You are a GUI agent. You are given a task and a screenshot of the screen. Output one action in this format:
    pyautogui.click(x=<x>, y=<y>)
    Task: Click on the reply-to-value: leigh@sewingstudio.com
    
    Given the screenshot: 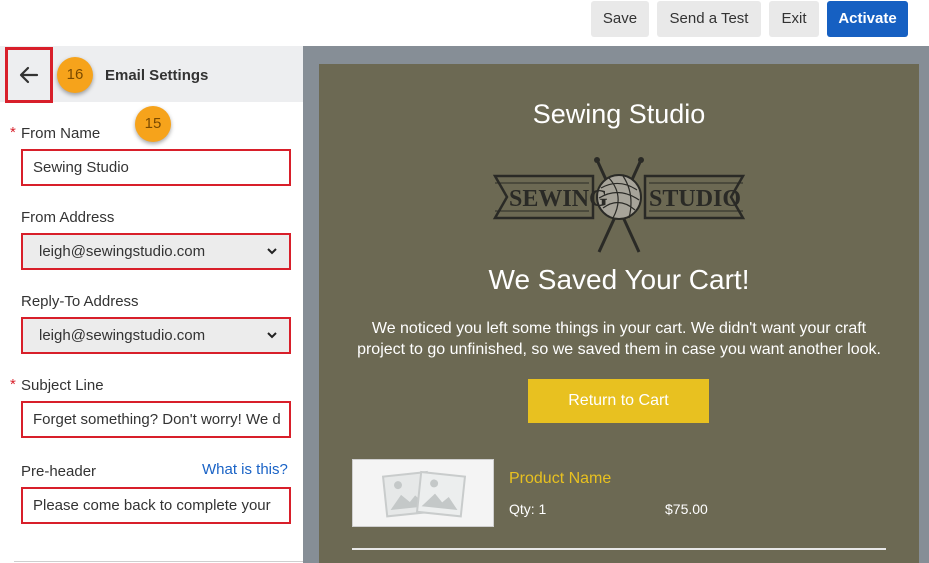 What is the action you would take?
    pyautogui.click(x=122, y=335)
    